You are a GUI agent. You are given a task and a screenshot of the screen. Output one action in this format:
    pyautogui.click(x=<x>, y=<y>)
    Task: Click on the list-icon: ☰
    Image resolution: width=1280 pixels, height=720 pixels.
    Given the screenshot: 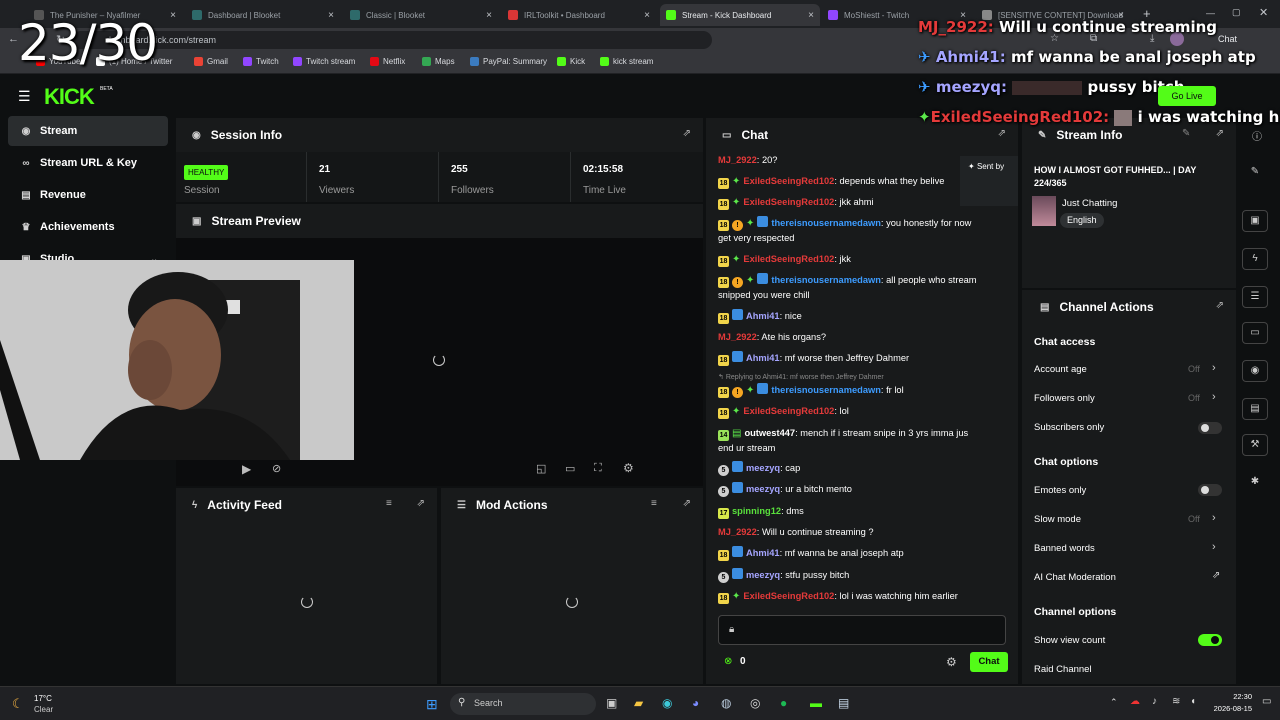 What is the action you would take?
    pyautogui.click(x=1255, y=297)
    